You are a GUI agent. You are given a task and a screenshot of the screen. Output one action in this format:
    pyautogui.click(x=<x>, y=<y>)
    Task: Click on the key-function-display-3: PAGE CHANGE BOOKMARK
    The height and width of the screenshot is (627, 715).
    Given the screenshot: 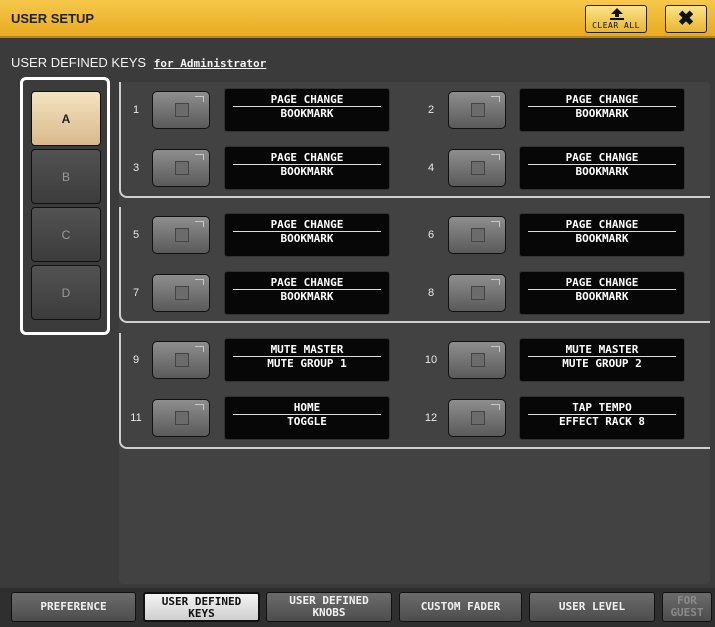 What is the action you would take?
    pyautogui.click(x=307, y=168)
    